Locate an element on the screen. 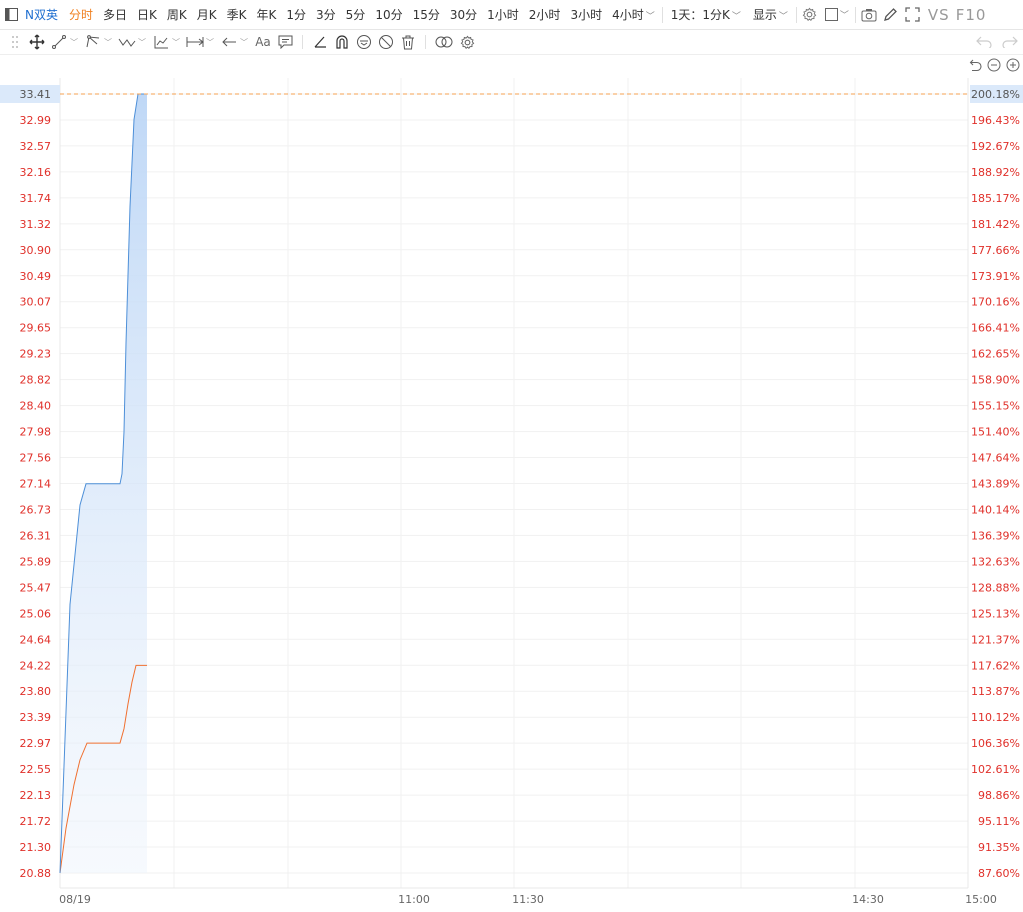  y-tick-right: 185.17% is located at coordinates (995, 198).